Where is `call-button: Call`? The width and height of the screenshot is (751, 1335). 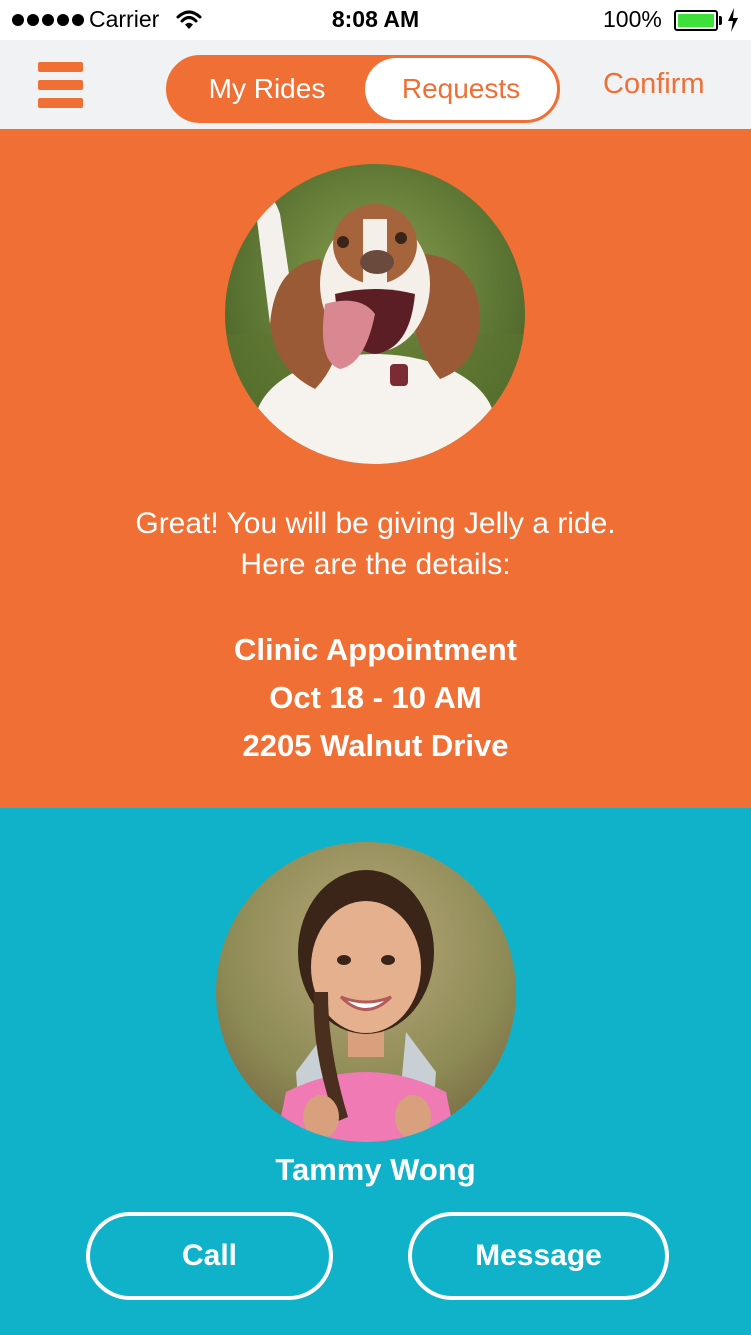 call-button: Call is located at coordinates (209, 1256).